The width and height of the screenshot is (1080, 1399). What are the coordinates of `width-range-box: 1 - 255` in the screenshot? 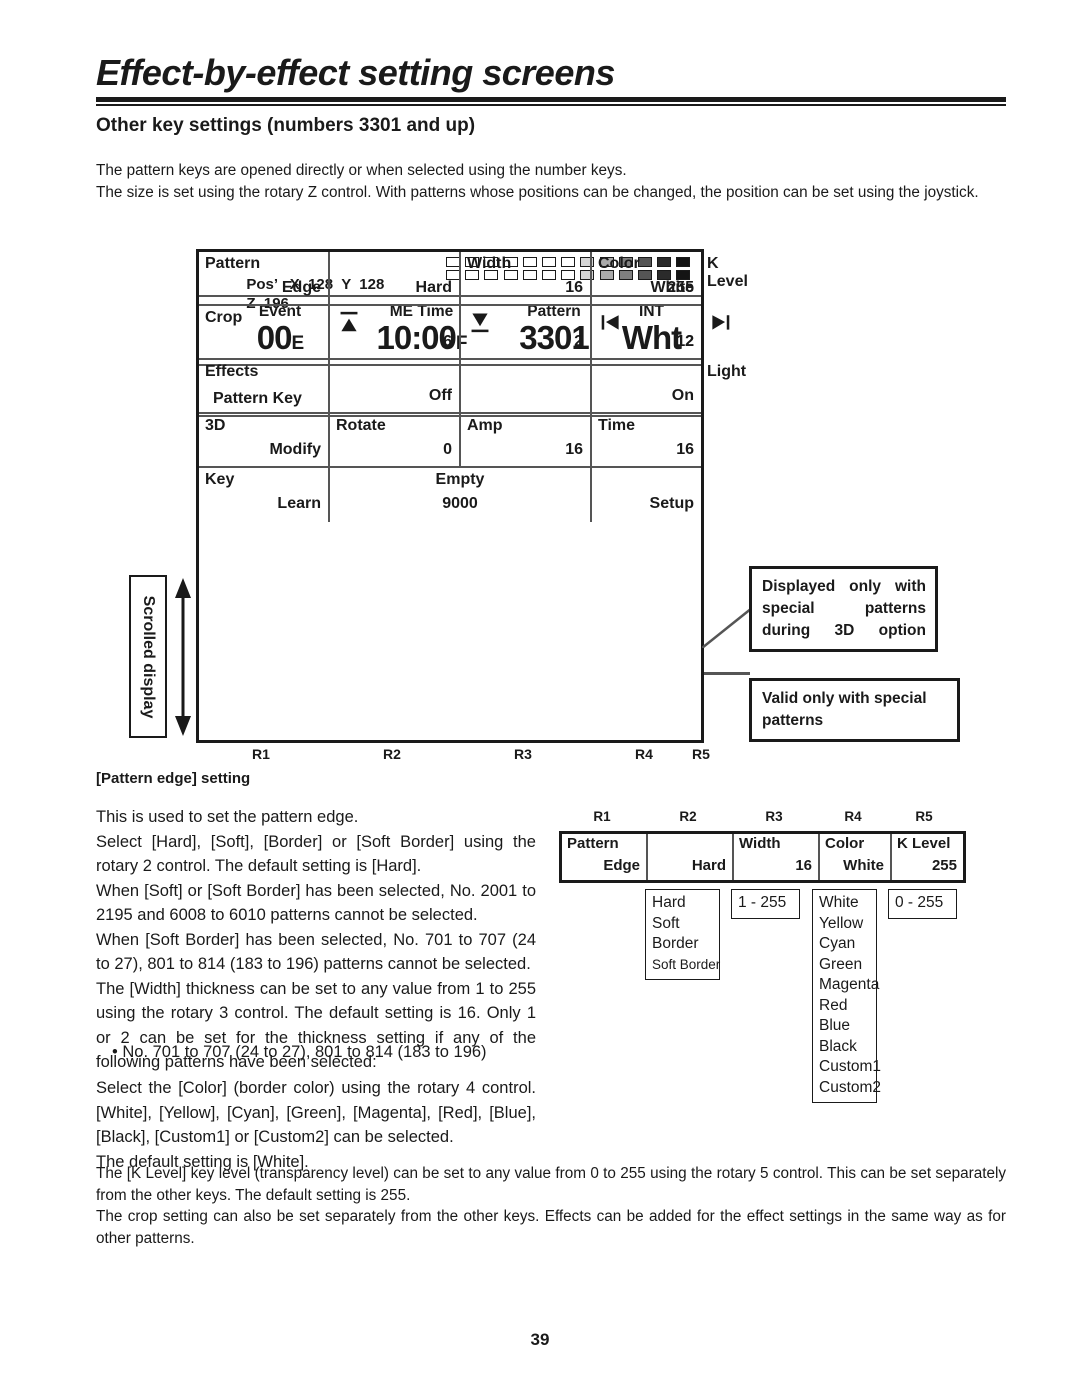 It's located at (765, 904).